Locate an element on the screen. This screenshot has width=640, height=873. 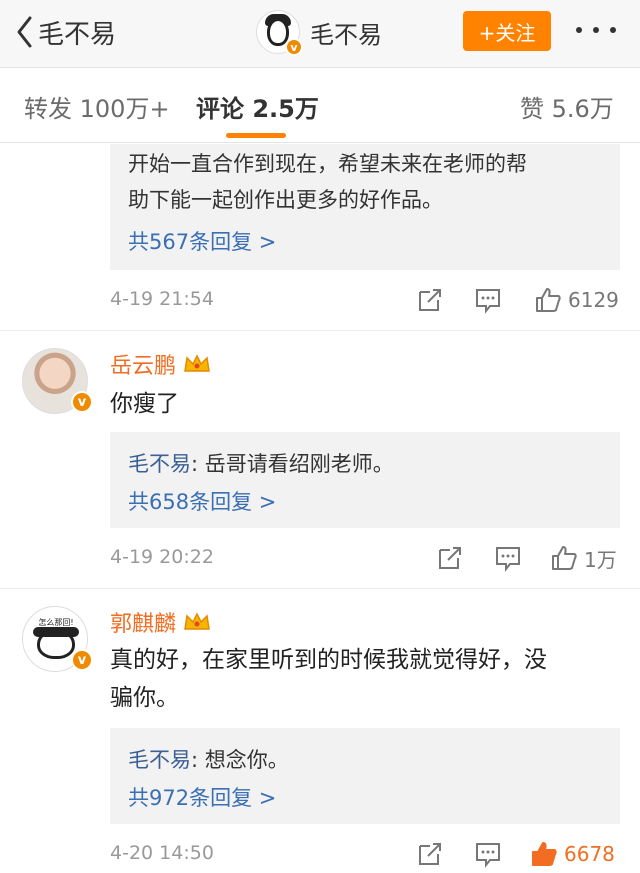
page-title: 毛不易 is located at coordinates (346, 34).